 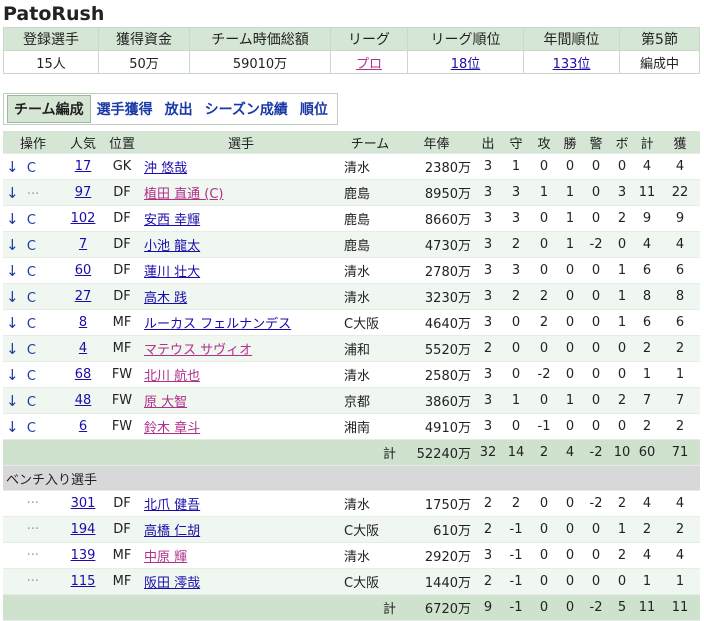 I want to click on player-name-link: 沖 悠哉, so click(x=165, y=168).